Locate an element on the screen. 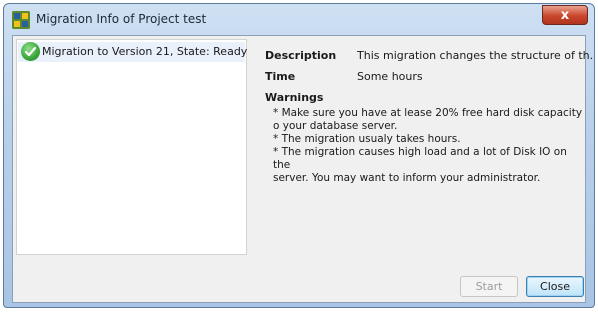 This screenshot has height=312, width=598. warning-line: o your database server. is located at coordinates (335, 126).